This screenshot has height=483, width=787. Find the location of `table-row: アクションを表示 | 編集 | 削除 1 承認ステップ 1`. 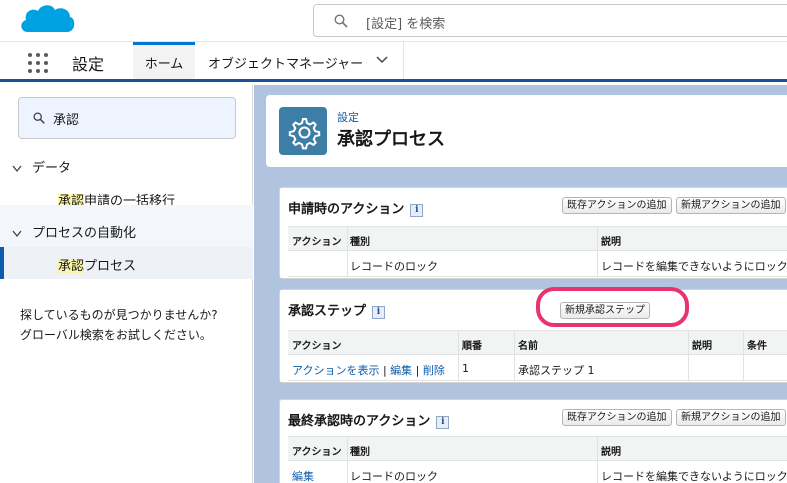

table-row: アクションを表示 | 編集 | 削除 1 承認ステップ 1 is located at coordinates (537, 368).